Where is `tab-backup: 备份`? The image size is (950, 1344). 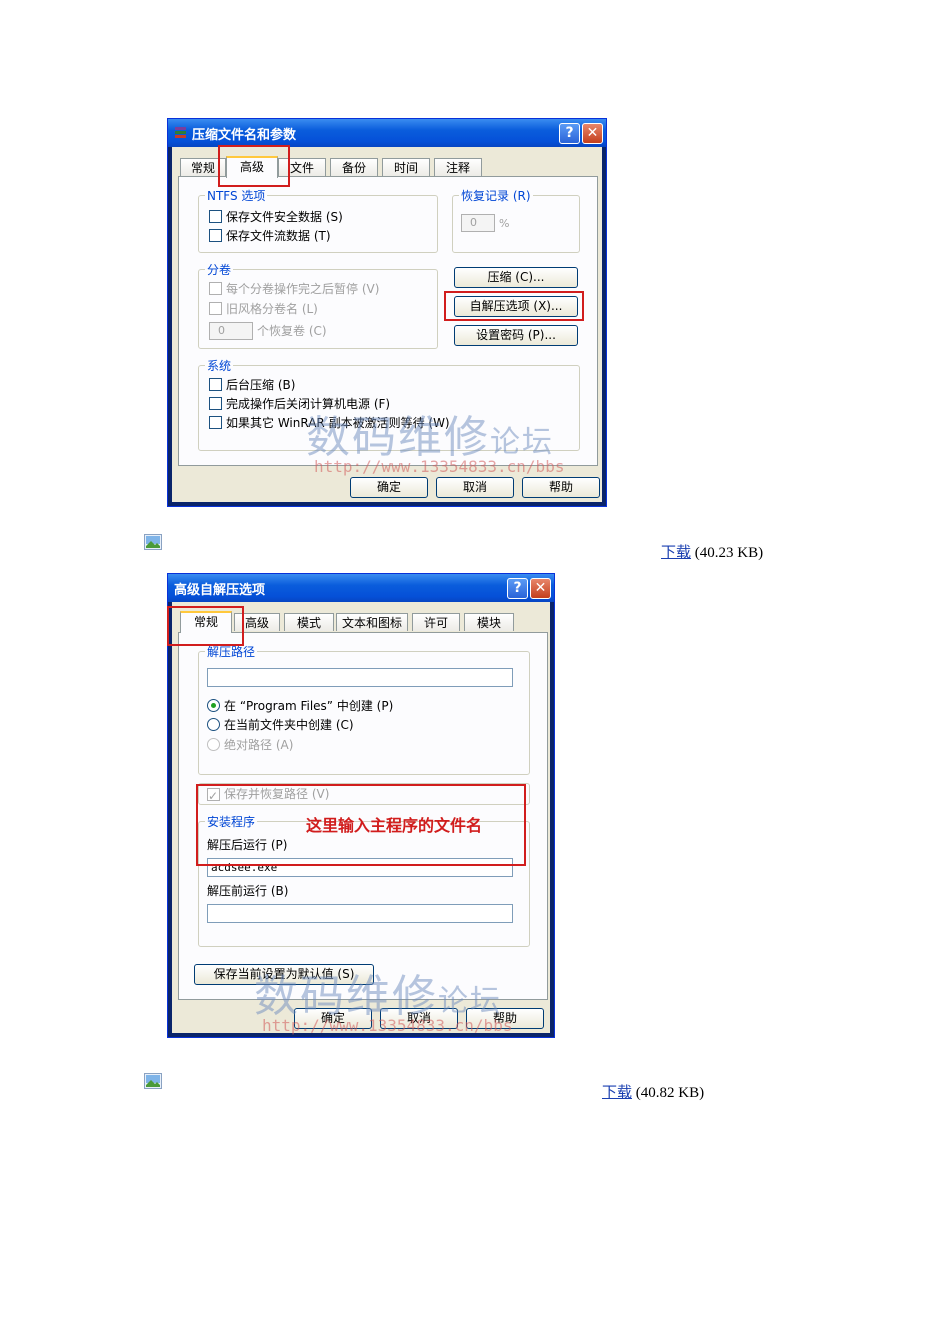 tab-backup: 备份 is located at coordinates (354, 167).